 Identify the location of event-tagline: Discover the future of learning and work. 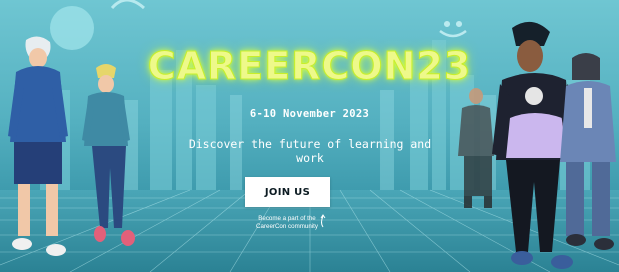
(310, 151).